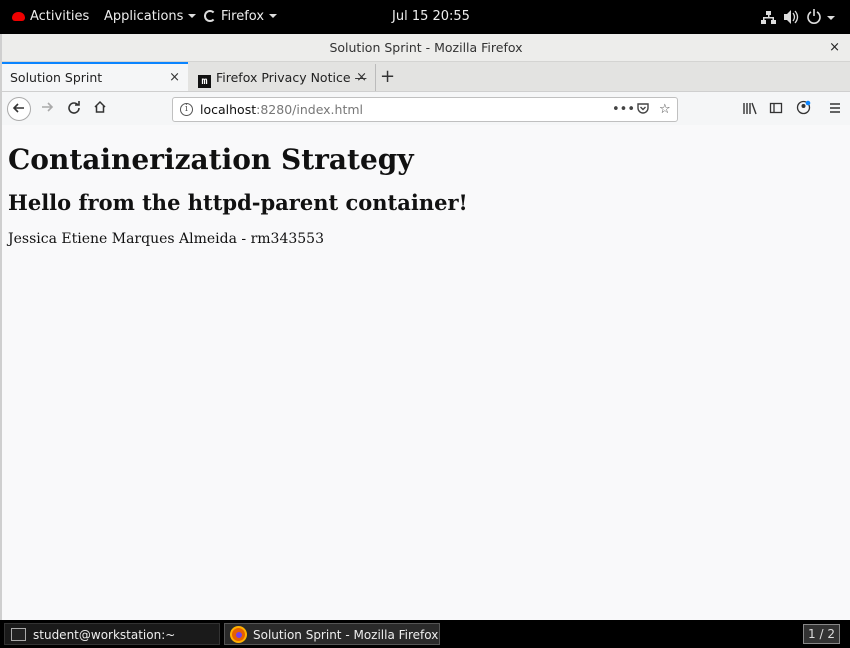 Image resolution: width=850 pixels, height=648 pixels. I want to click on firefox-app-menu: Firefox, so click(241, 17).